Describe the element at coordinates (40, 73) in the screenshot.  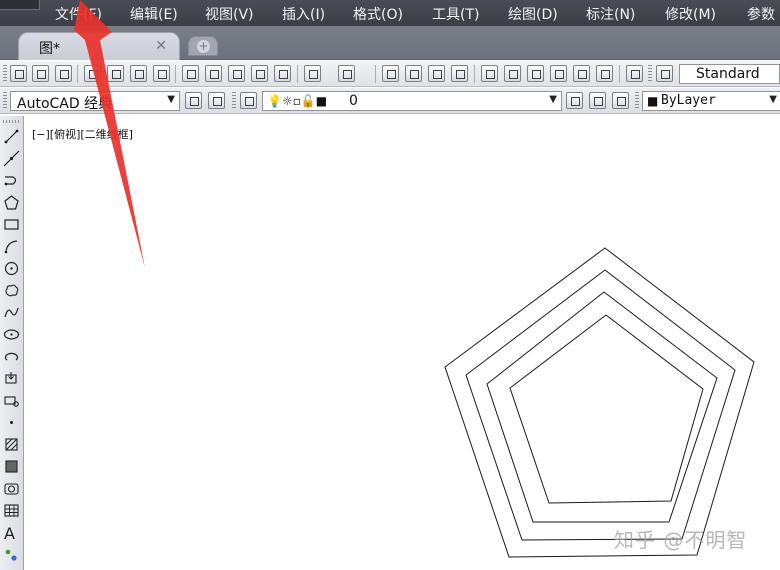
I see `open-file-icon` at that location.